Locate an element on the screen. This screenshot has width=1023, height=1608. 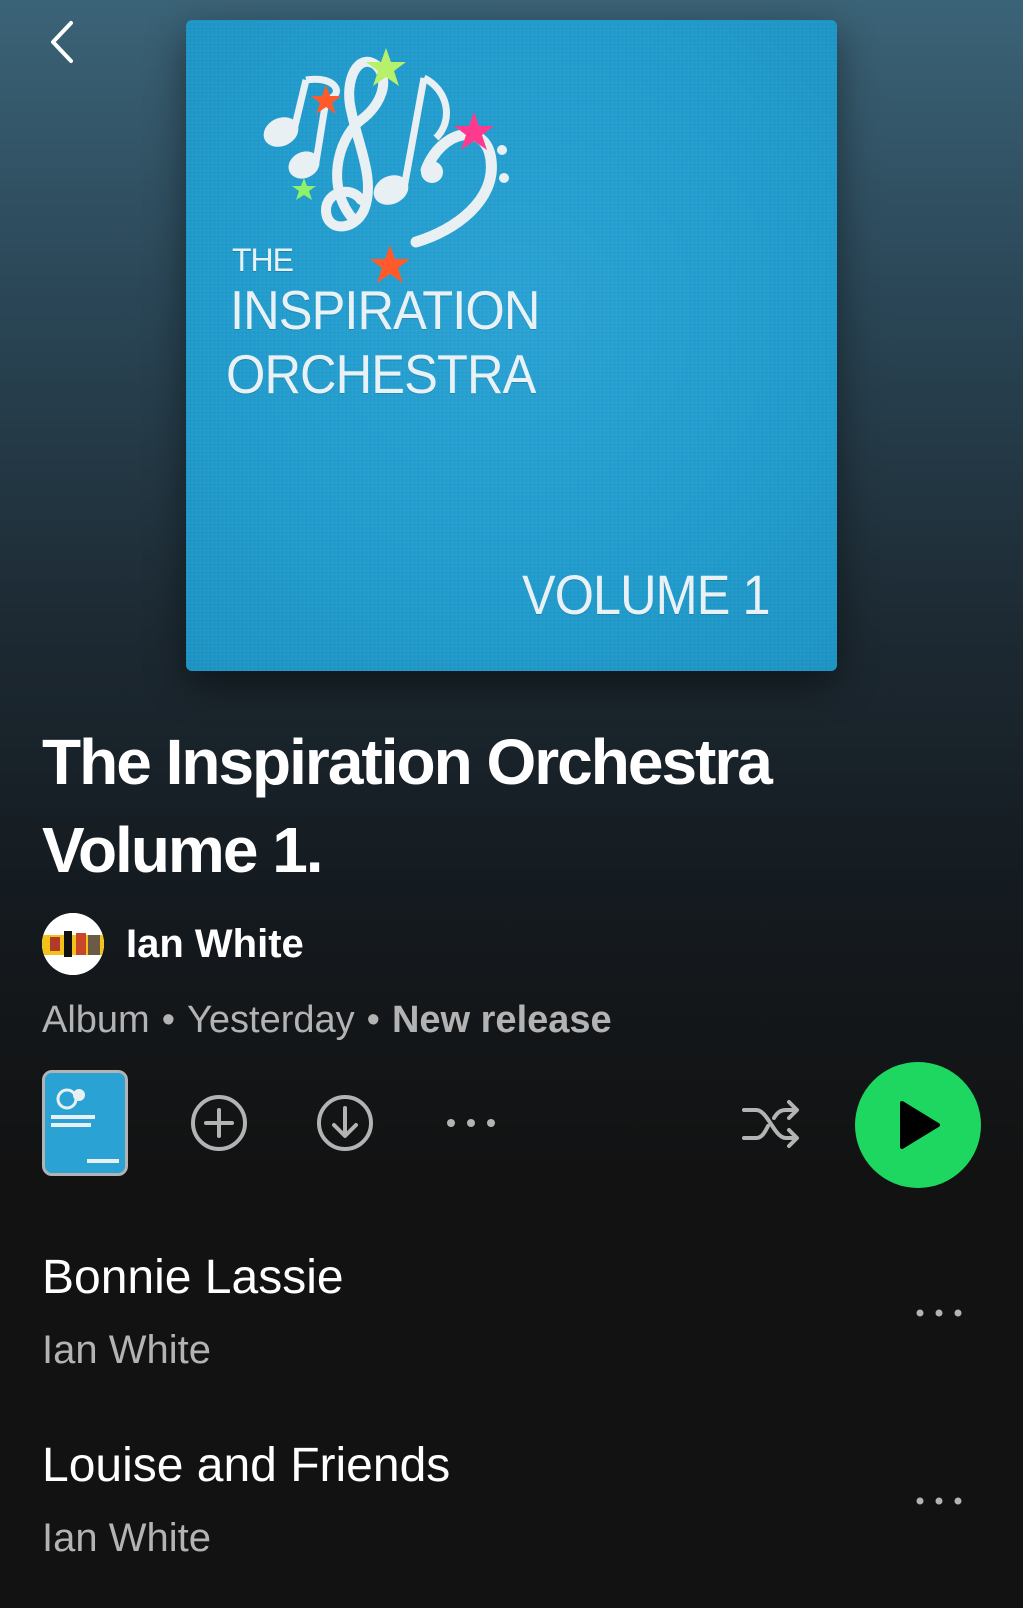
action-bar is located at coordinates (511, 1125).